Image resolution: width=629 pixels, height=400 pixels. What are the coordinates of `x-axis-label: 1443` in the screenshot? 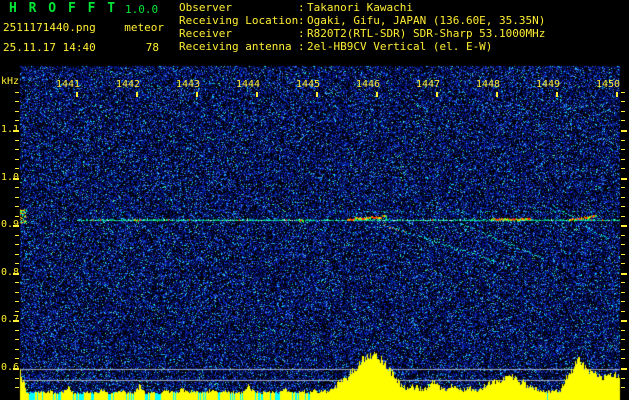 It's located at (188, 84).